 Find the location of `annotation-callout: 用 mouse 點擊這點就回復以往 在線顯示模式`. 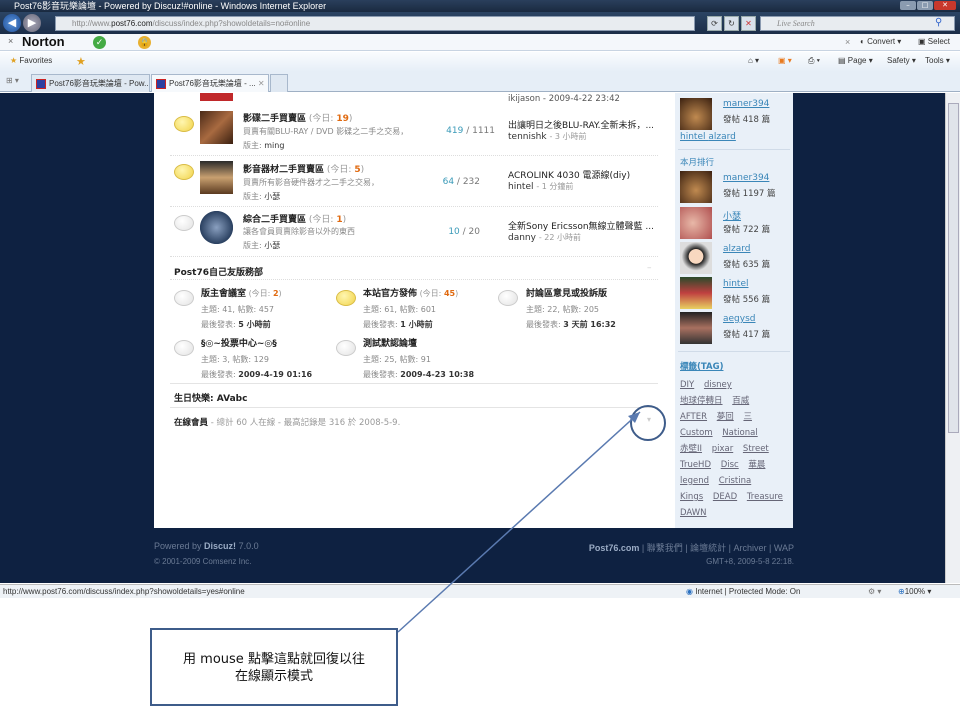

annotation-callout: 用 mouse 點擊這點就回復以往 在線顯示模式 is located at coordinates (274, 667).